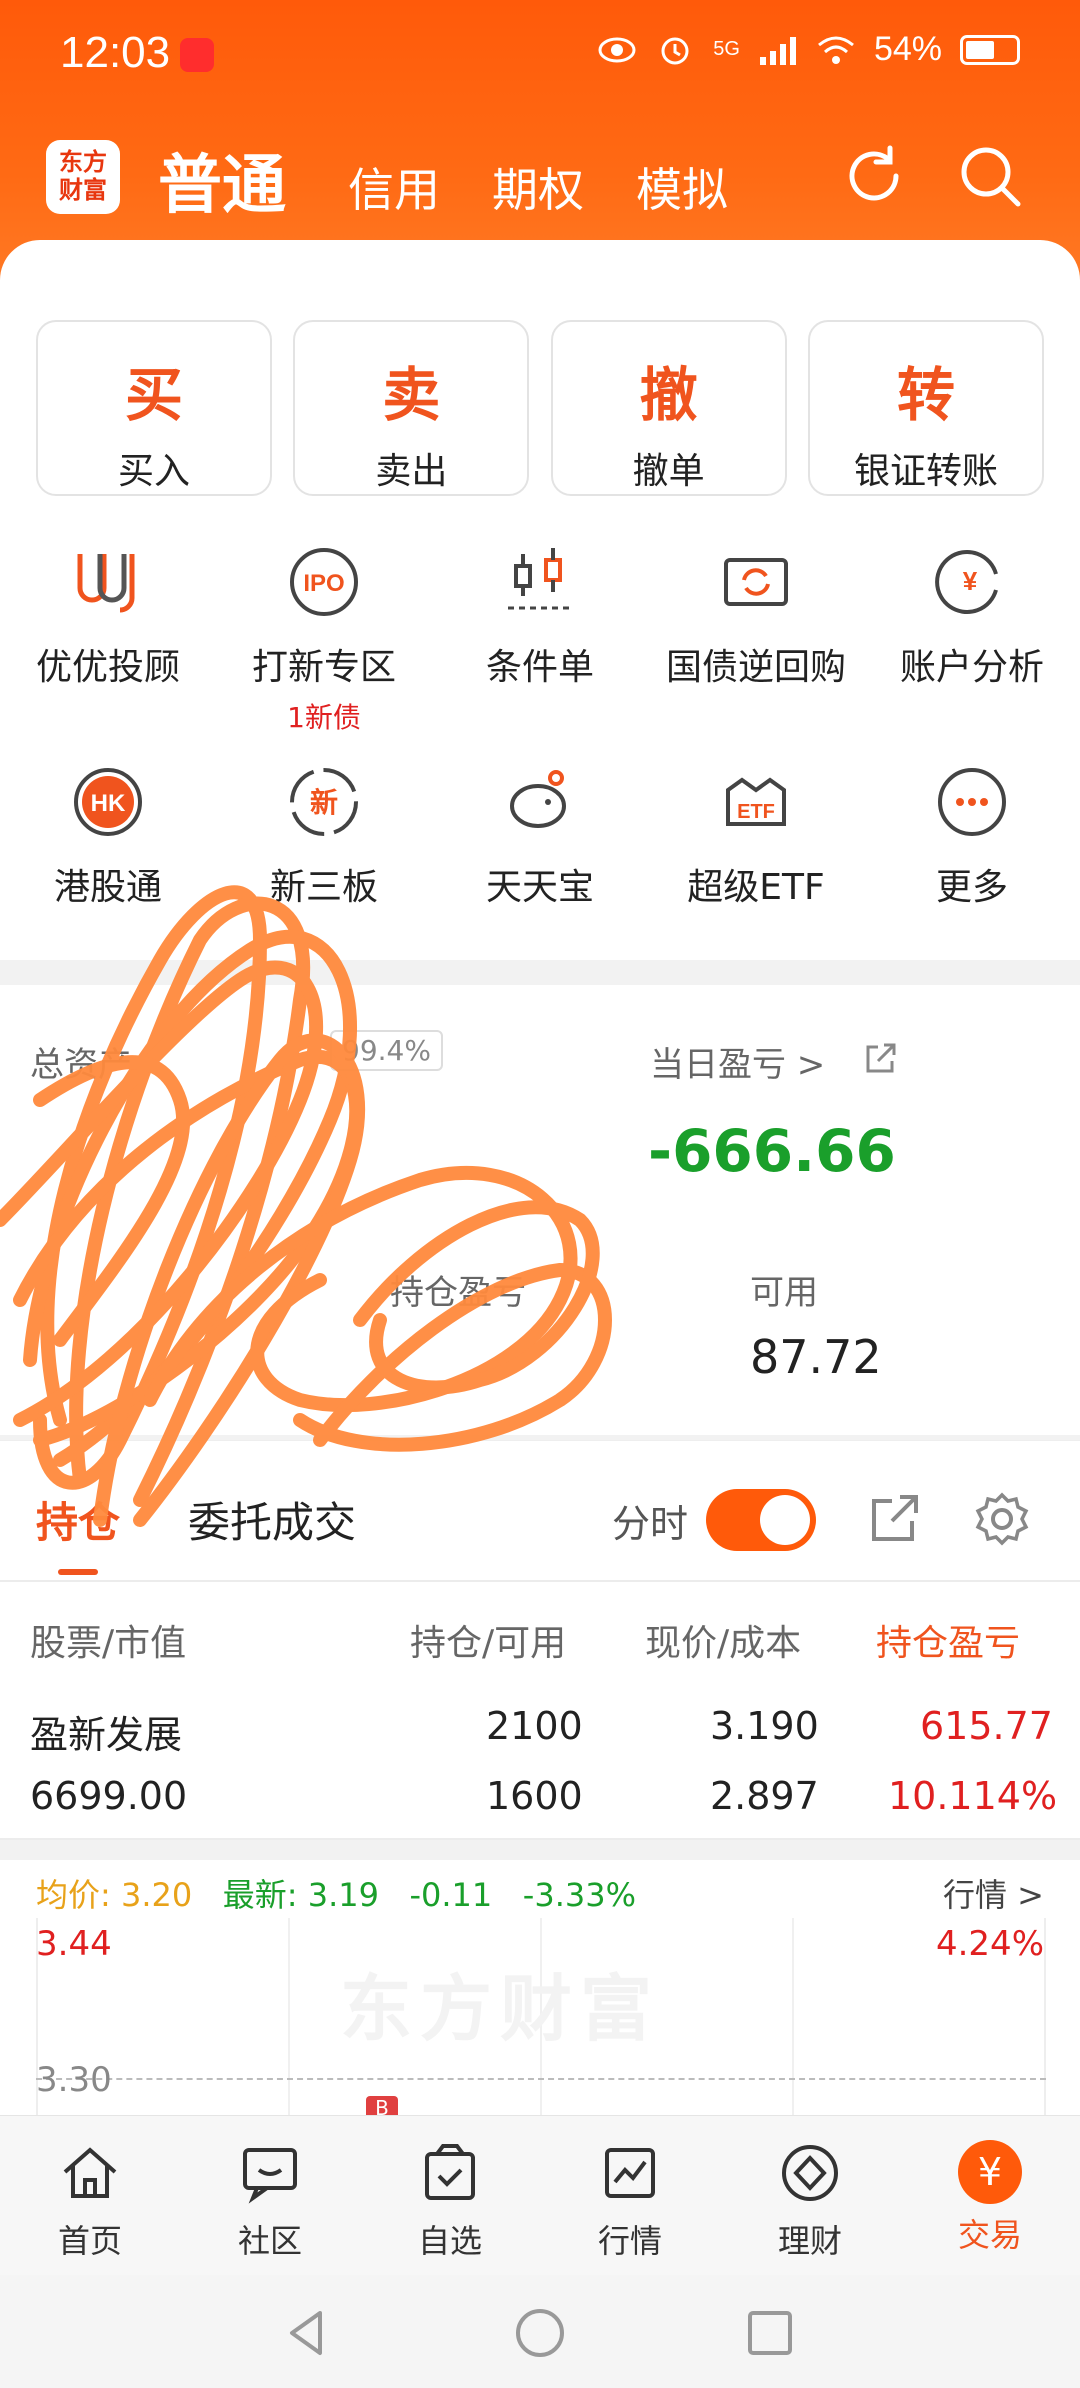 The image size is (1080, 2388). What do you see at coordinates (540, 1510) in the screenshot?
I see `holdings-tabbar: 持仓 委托成交 分时` at bounding box center [540, 1510].